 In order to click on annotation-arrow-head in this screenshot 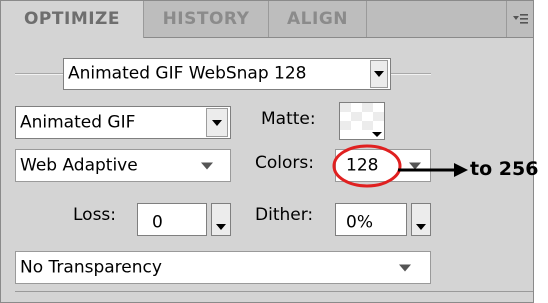, I will do `click(461, 170)`.